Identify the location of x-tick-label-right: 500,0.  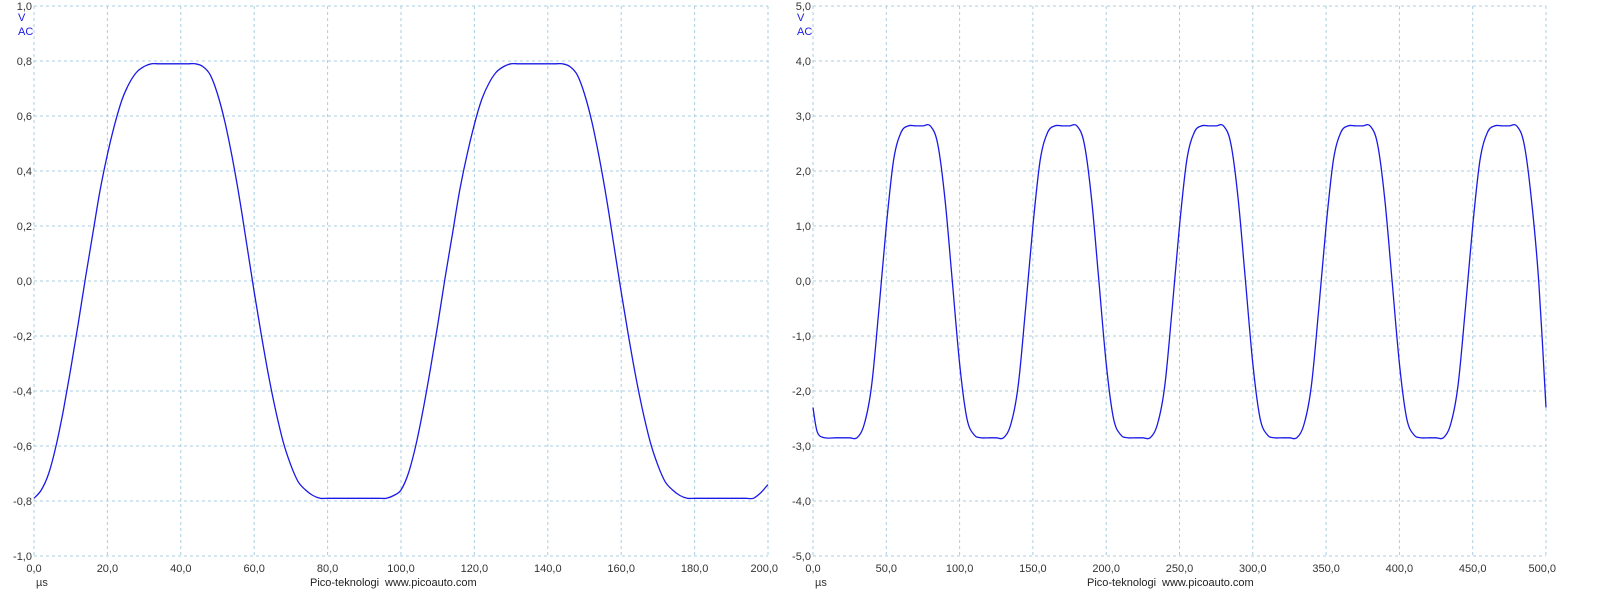
(1542, 569).